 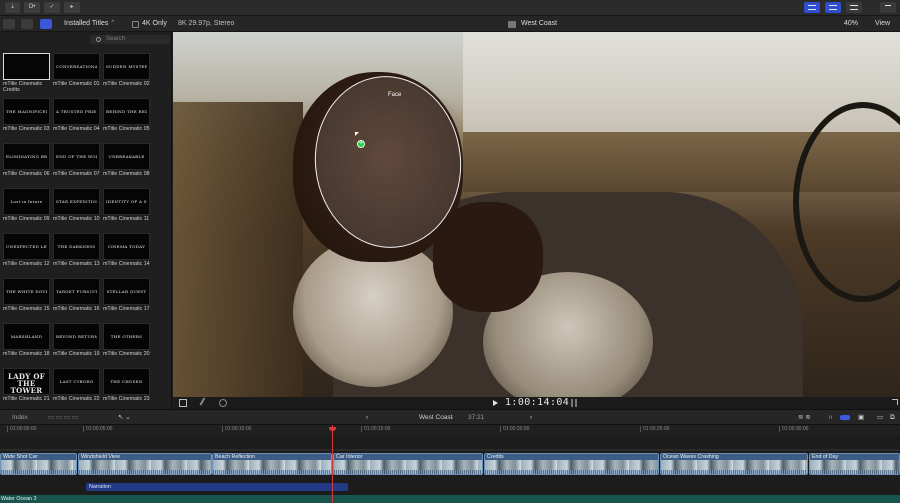 I want to click on title-thumbnail: LAST CYBORG, so click(x=76, y=381).